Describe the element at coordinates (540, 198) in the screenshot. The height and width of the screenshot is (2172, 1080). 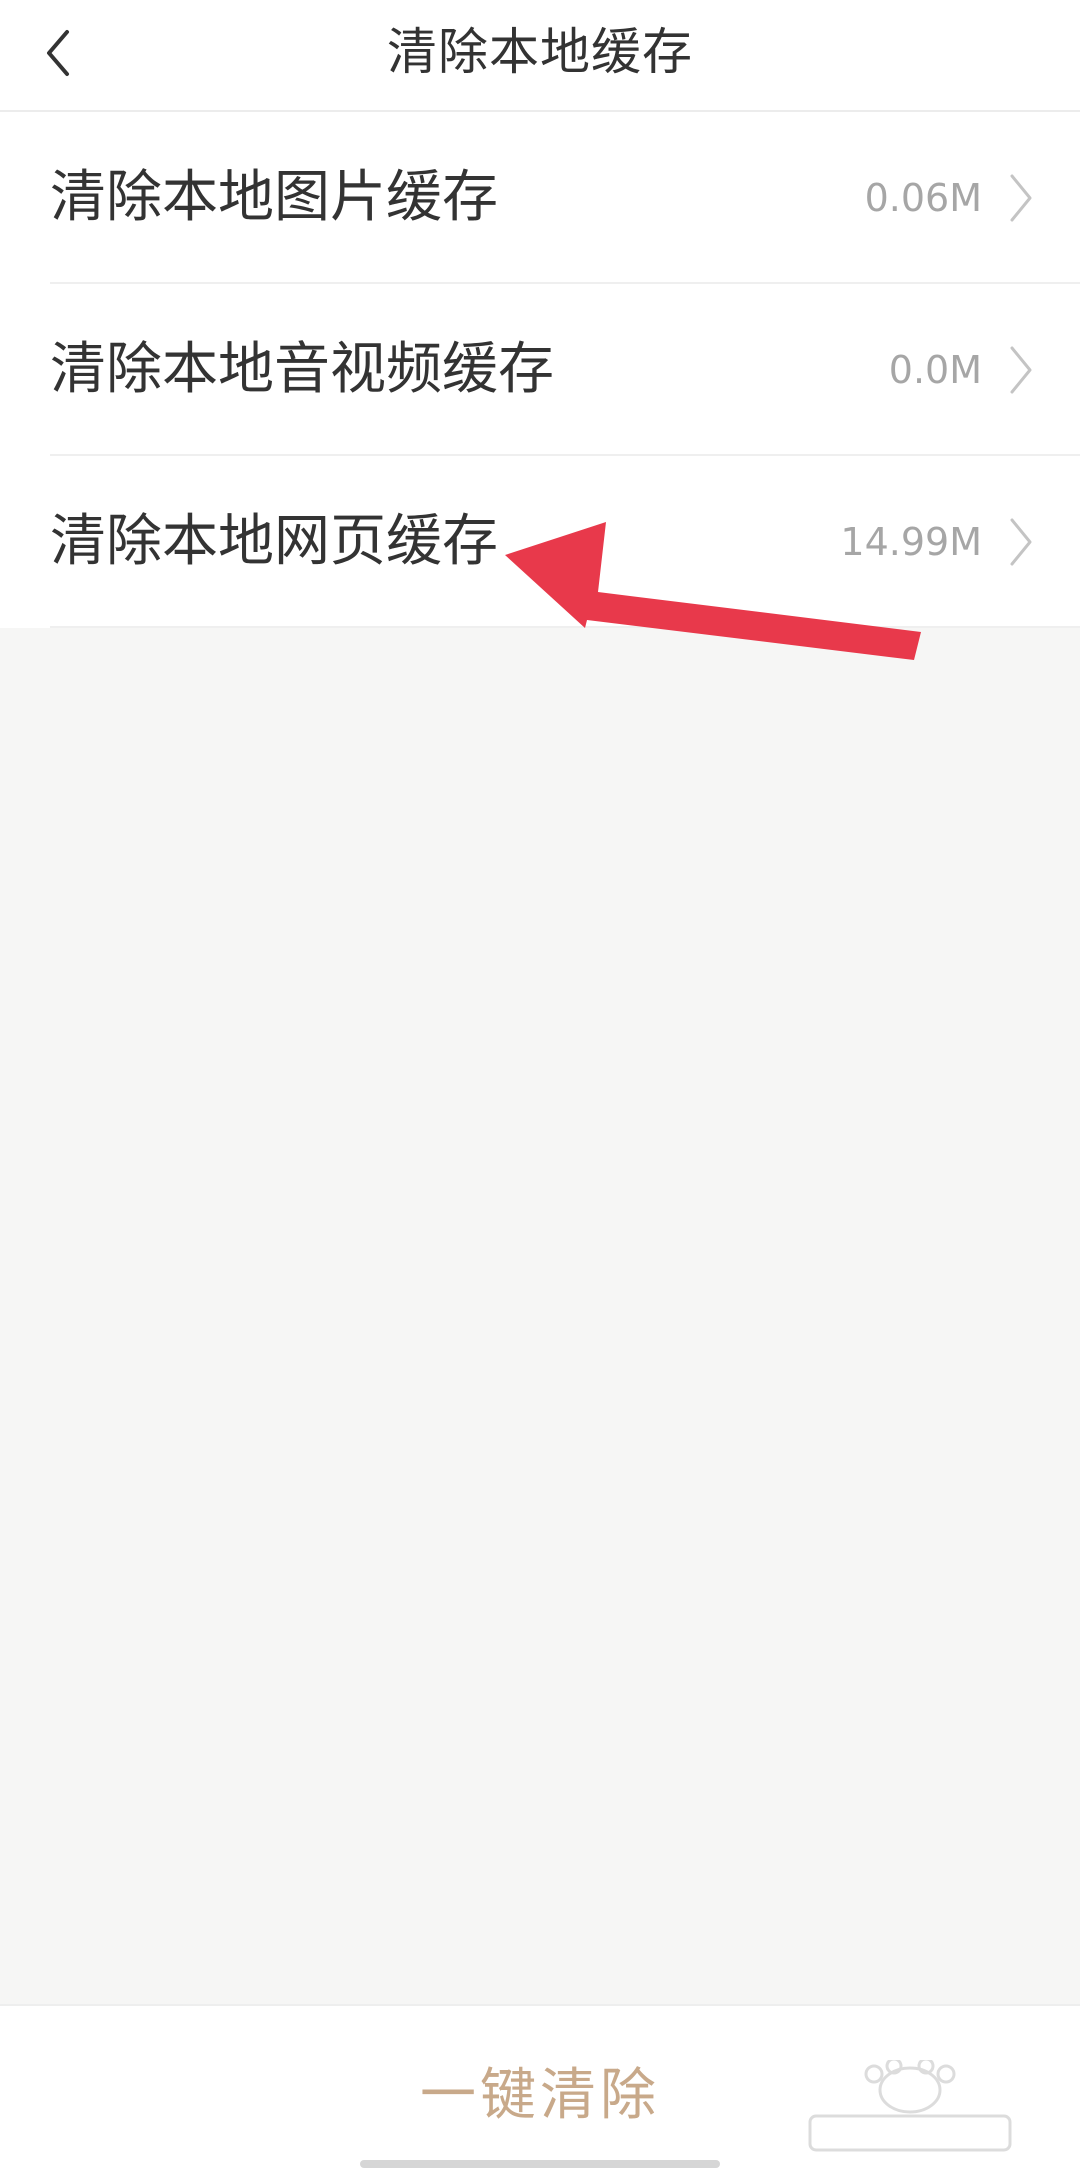
I see `cache-item-images: 清除本地图片缓存 0.06M` at that location.